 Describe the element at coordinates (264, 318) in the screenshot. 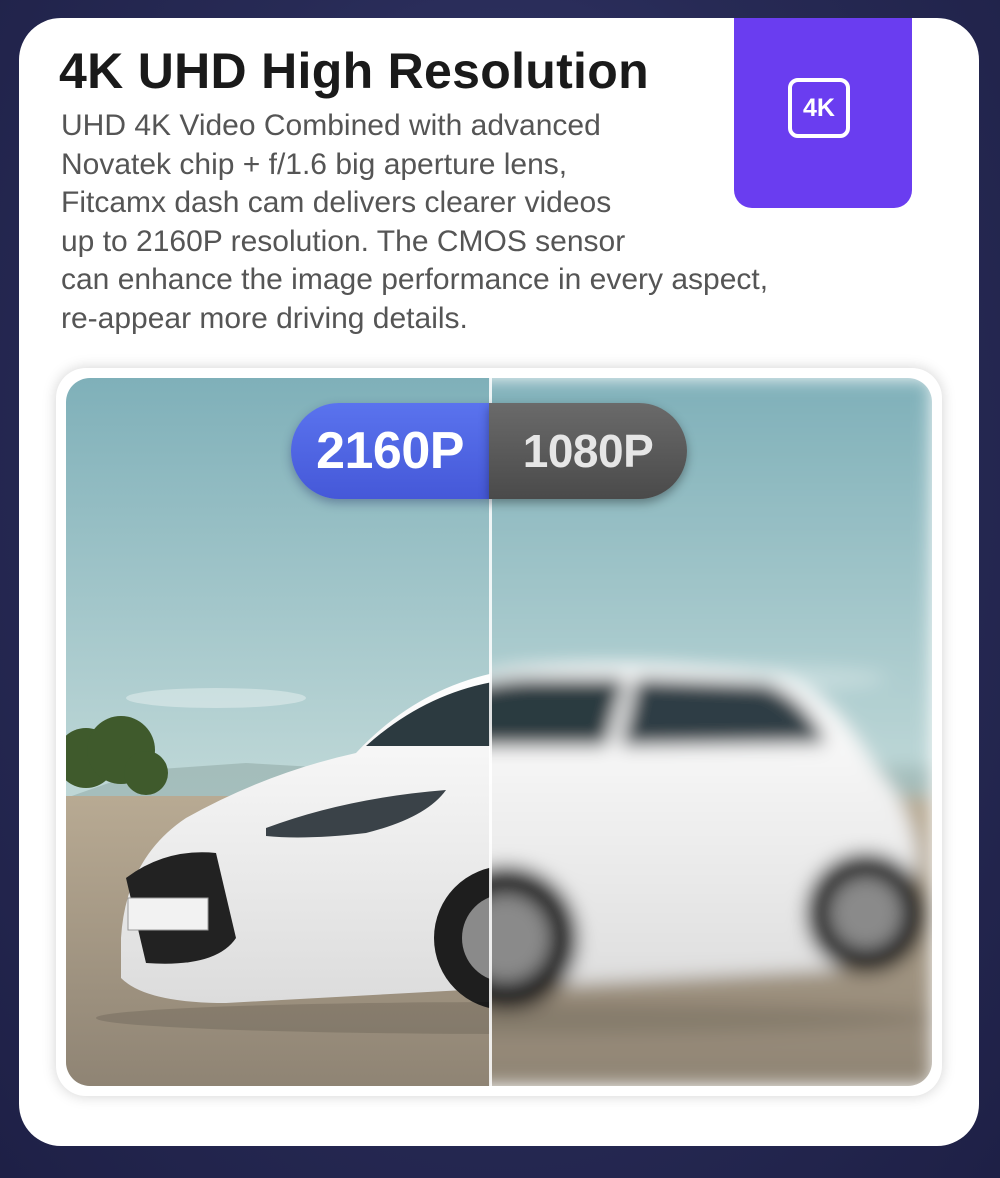

I see `description-line: re-appear more driving details.` at that location.